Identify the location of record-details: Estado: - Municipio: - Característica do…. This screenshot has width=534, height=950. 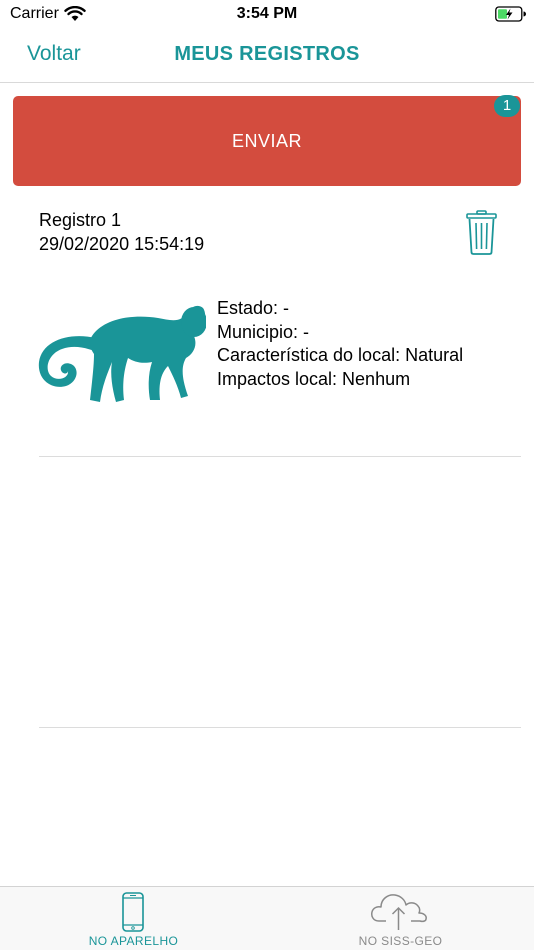
(340, 344).